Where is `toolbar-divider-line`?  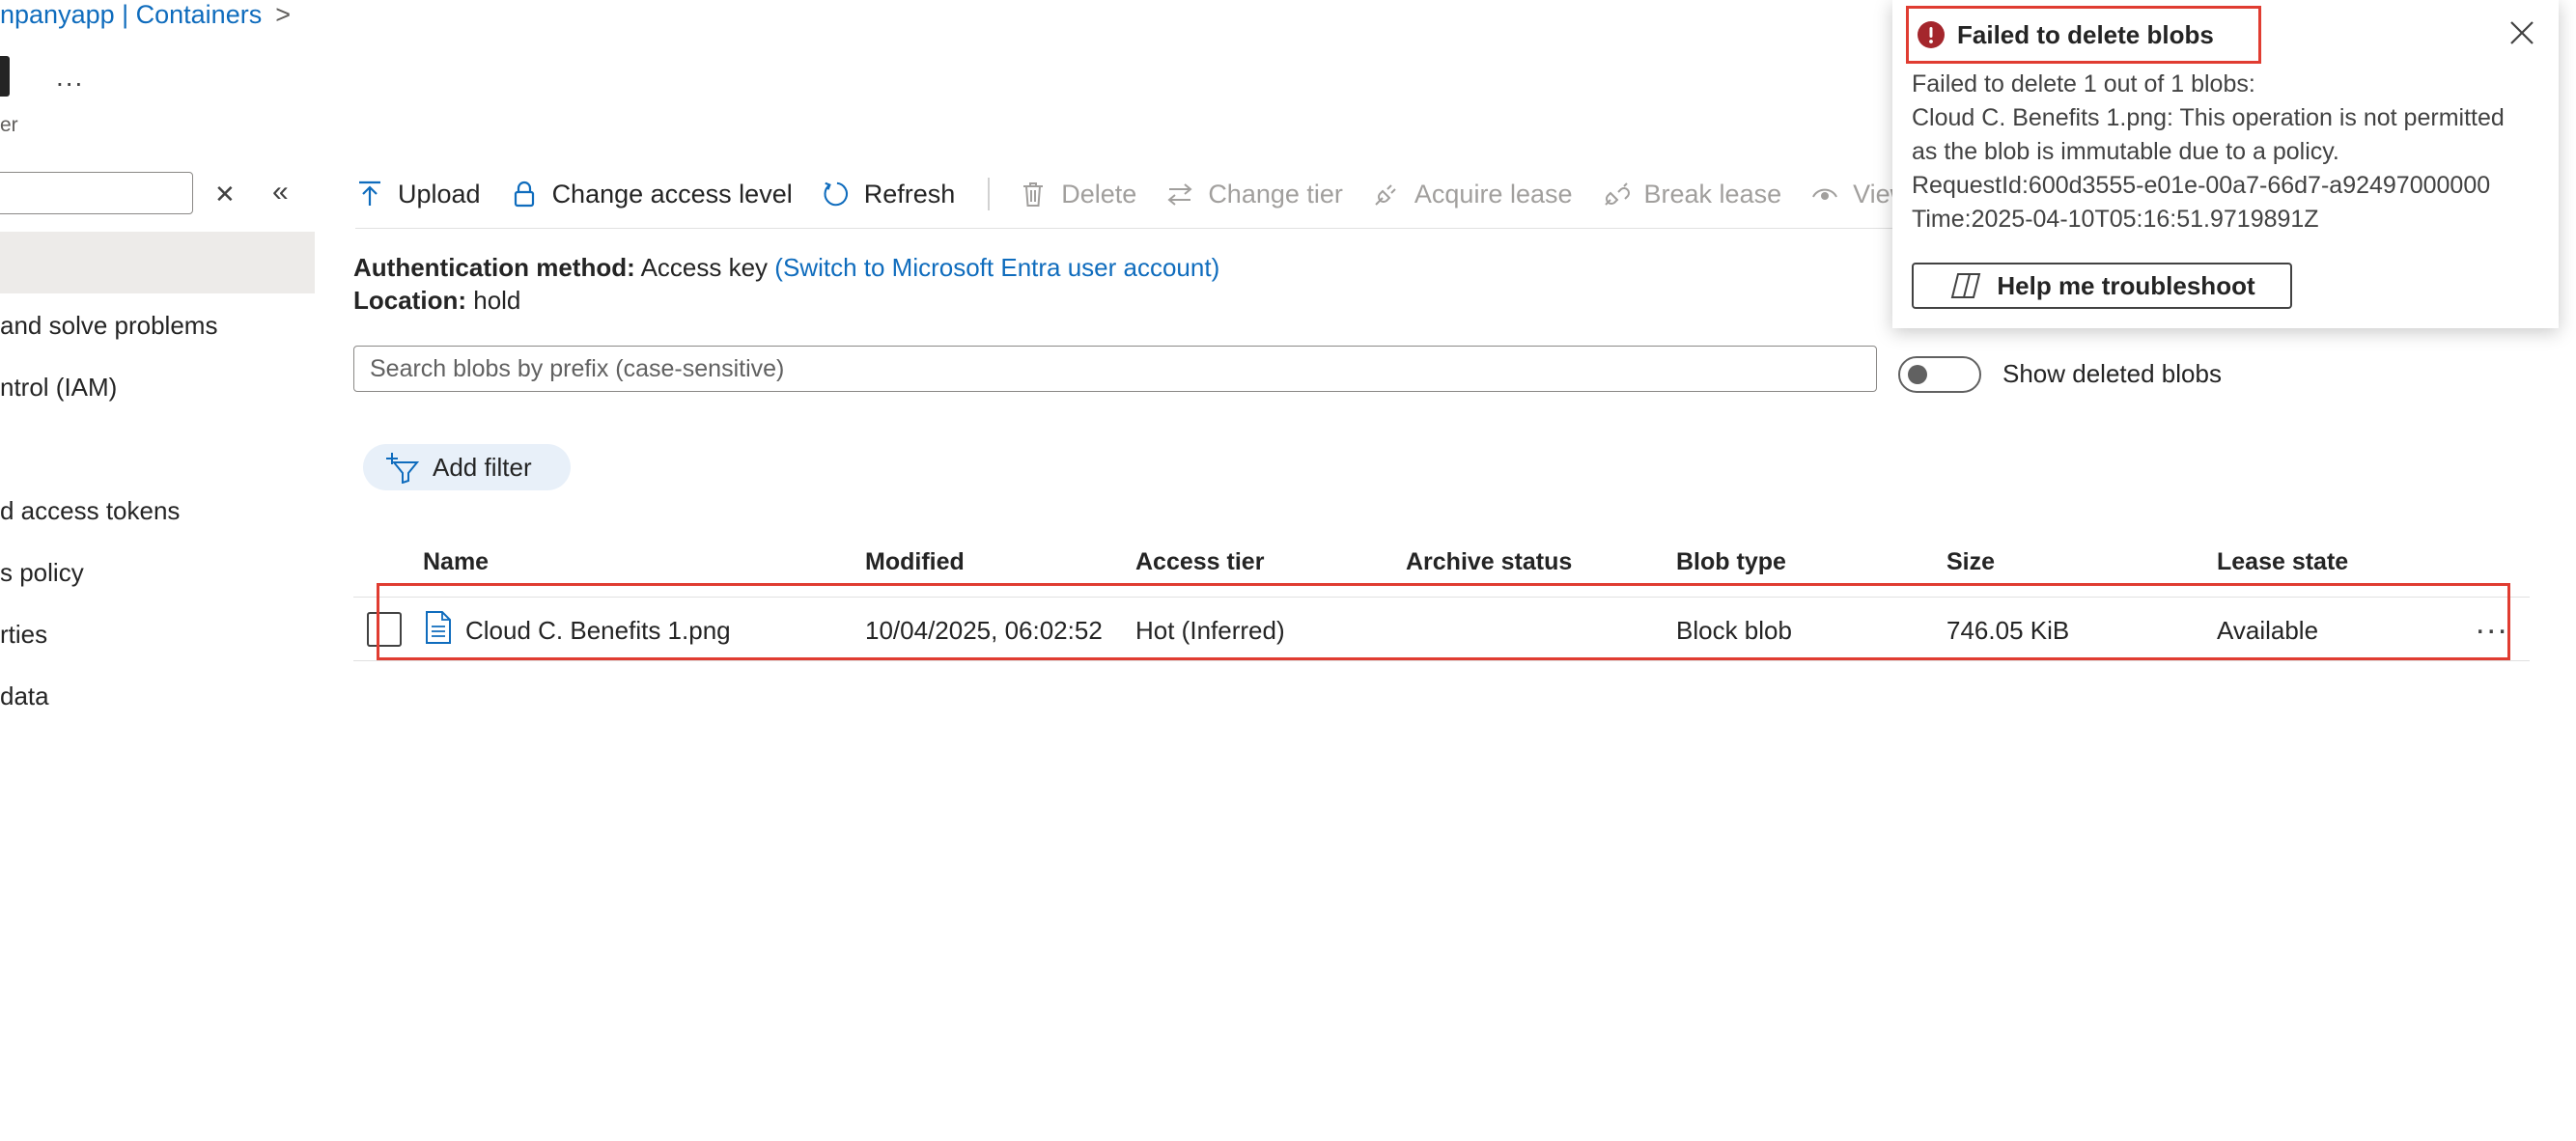
toolbar-divider-line is located at coordinates (1128, 228).